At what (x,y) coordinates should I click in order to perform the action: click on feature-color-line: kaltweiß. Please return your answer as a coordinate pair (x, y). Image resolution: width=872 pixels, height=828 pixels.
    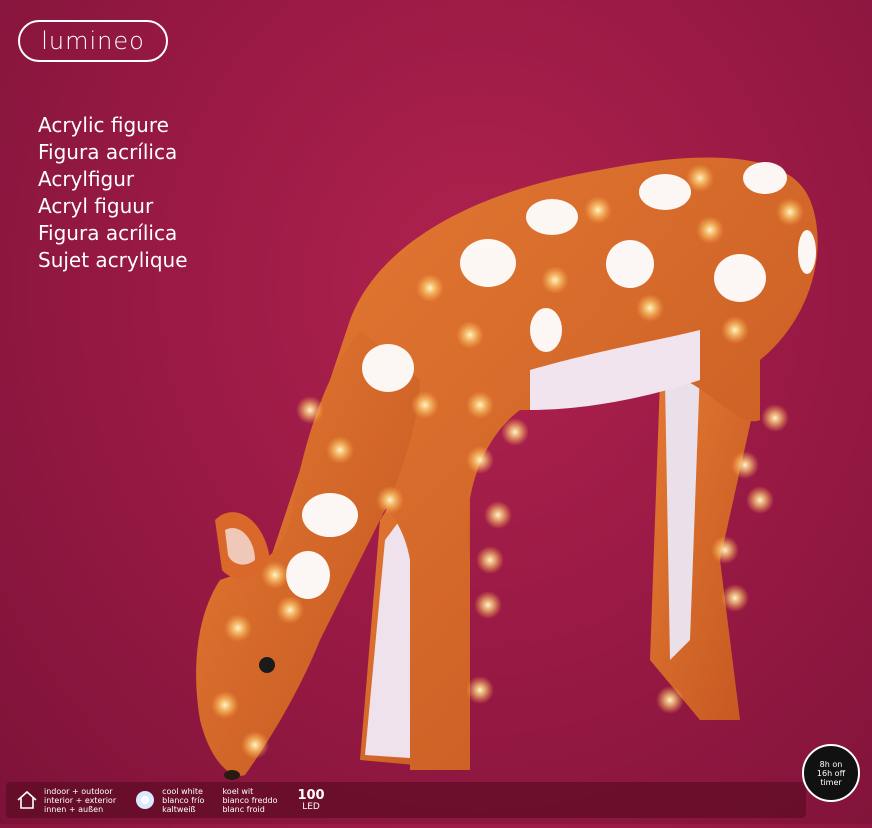
    Looking at the image, I should click on (179, 809).